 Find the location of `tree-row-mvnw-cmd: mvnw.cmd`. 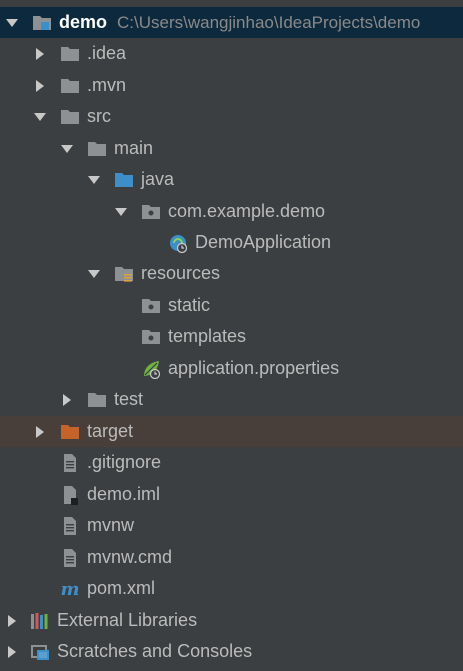

tree-row-mvnw-cmd: mvnw.cmd is located at coordinates (231, 557).